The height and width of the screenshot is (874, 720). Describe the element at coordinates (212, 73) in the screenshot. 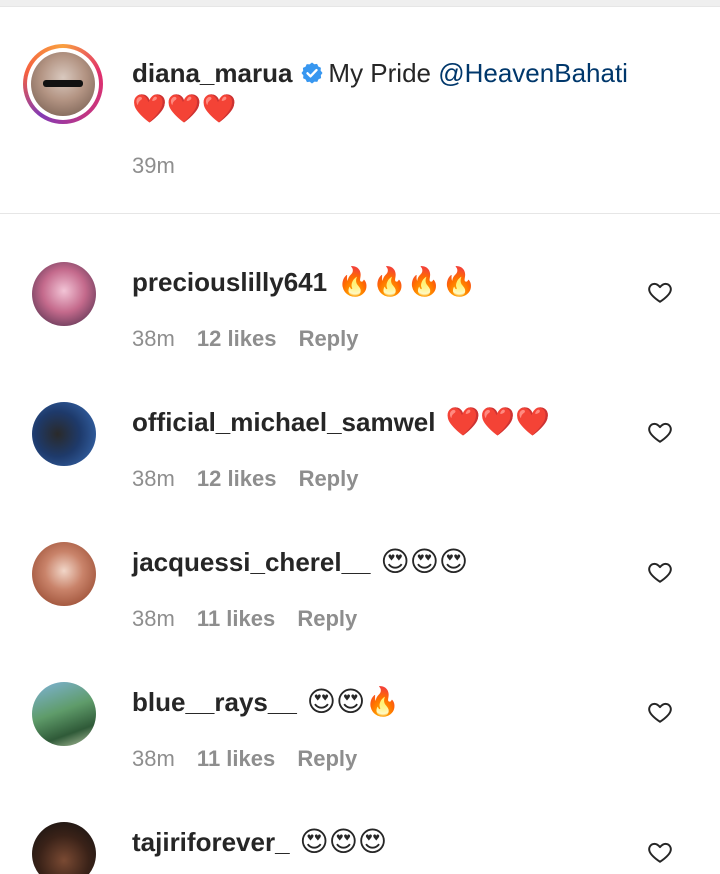

I see `caption-username: diana_marua` at that location.